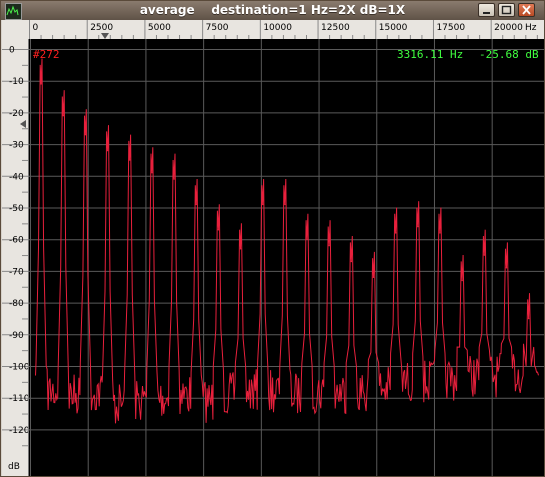  What do you see at coordinates (15, 29) in the screenshot?
I see `ruler-corner` at bounding box center [15, 29].